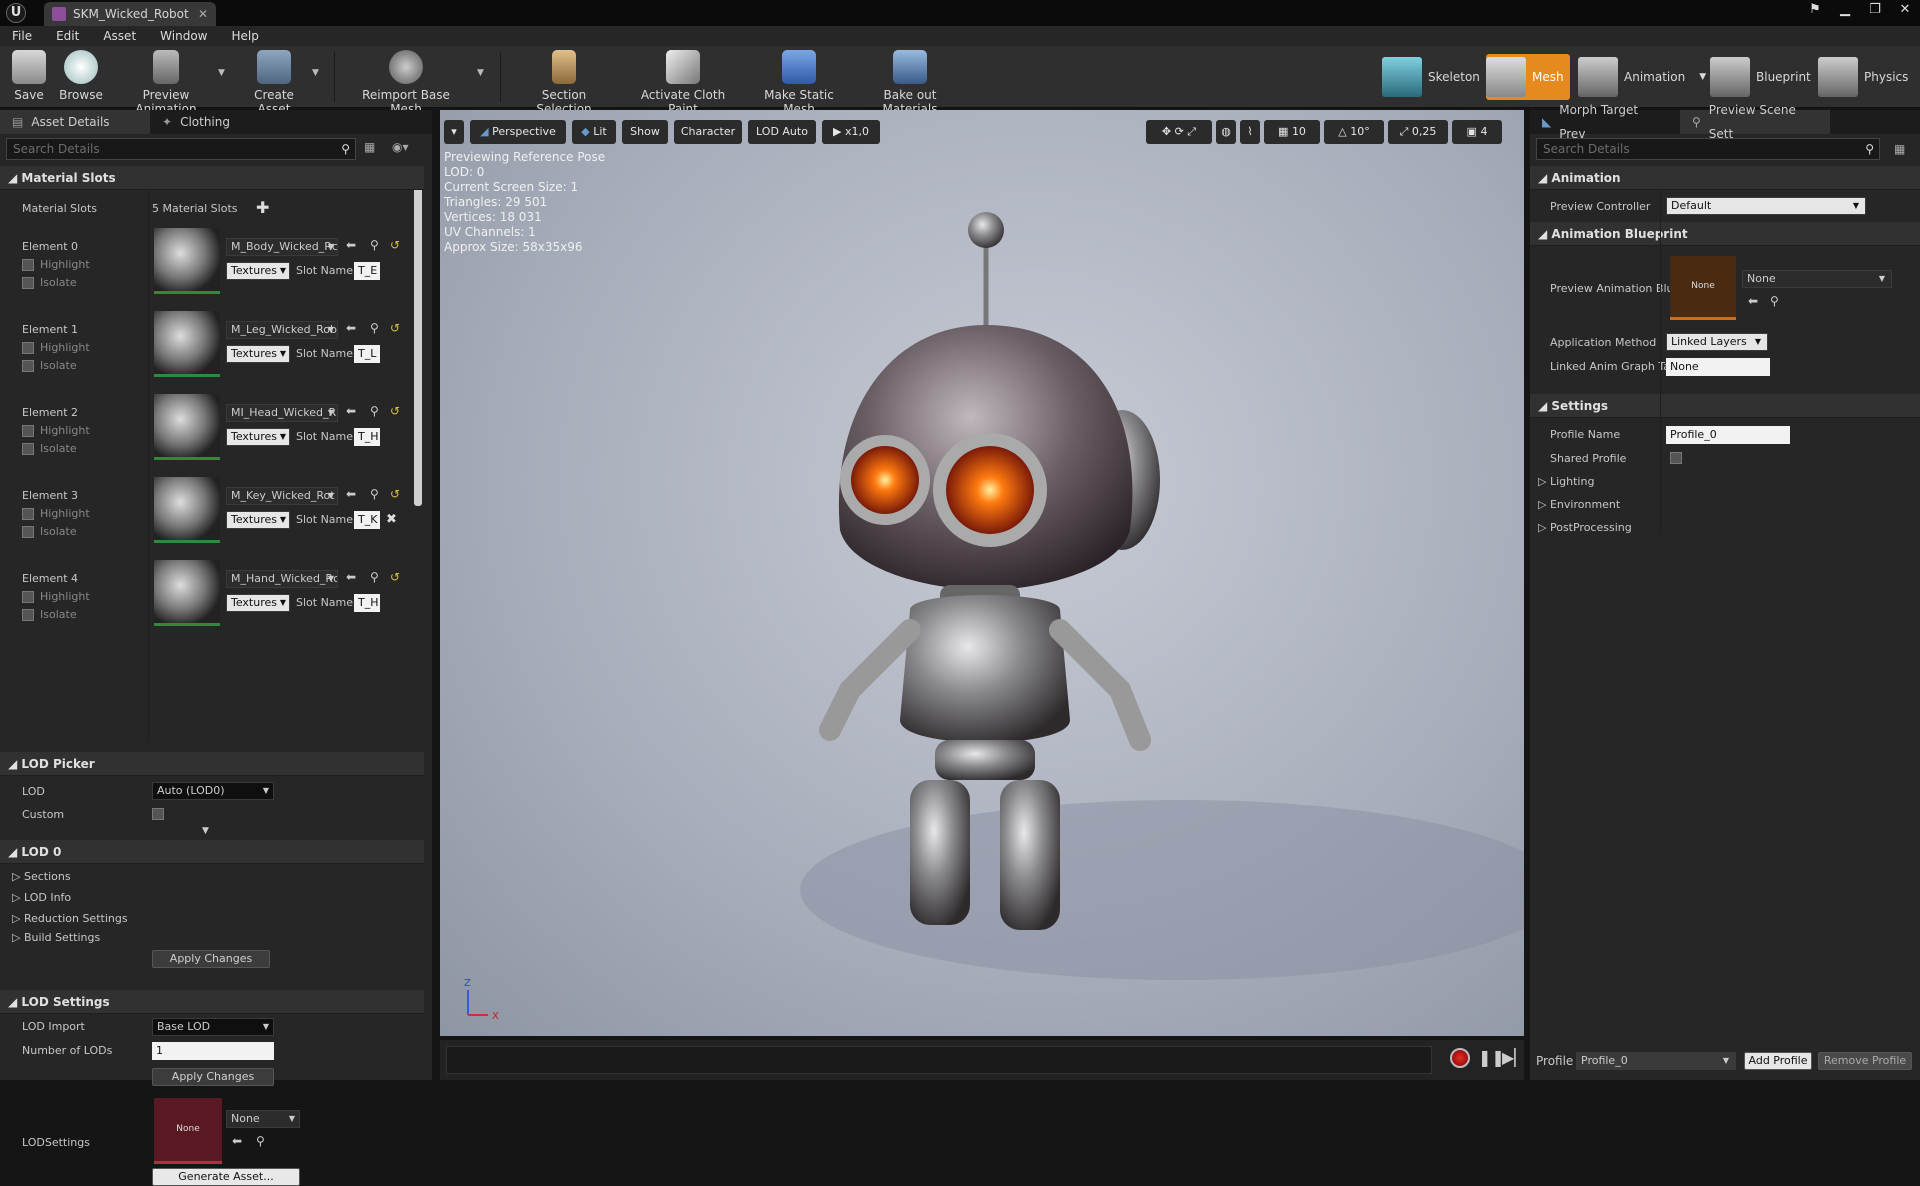  I want to click on material-select: MI_Head_Wicked_R ▼, so click(282, 413).